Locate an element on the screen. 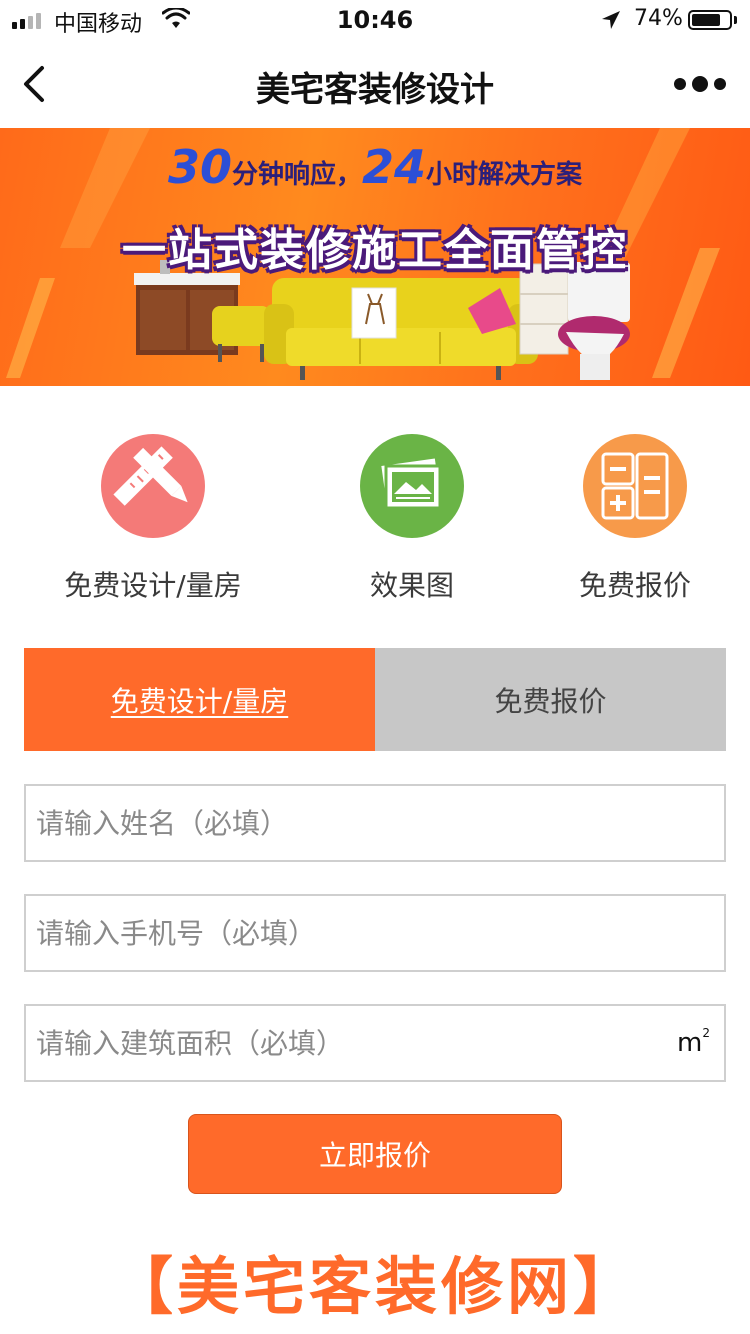 The height and width of the screenshot is (1334, 750). area-unit: m2 is located at coordinates (693, 1042).